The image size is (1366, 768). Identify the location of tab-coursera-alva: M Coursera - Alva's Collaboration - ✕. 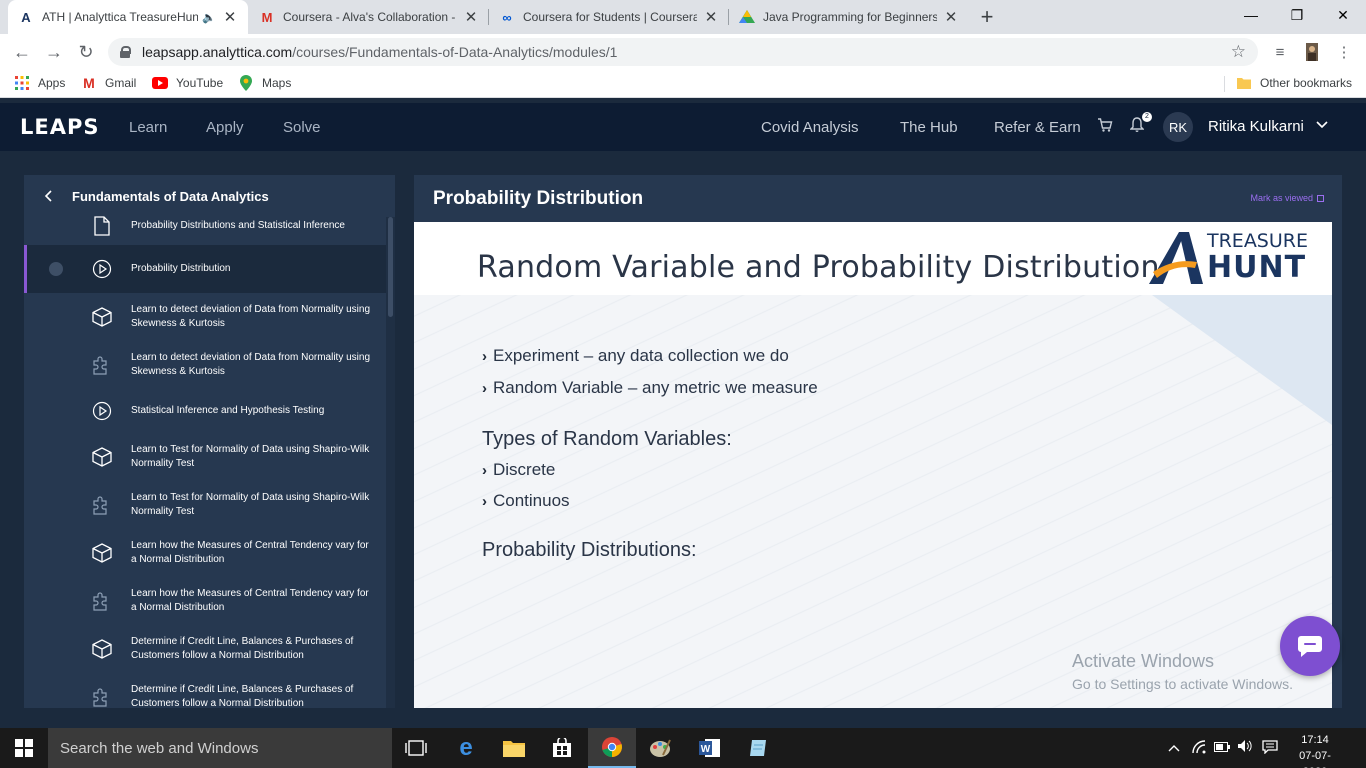
(369, 17).